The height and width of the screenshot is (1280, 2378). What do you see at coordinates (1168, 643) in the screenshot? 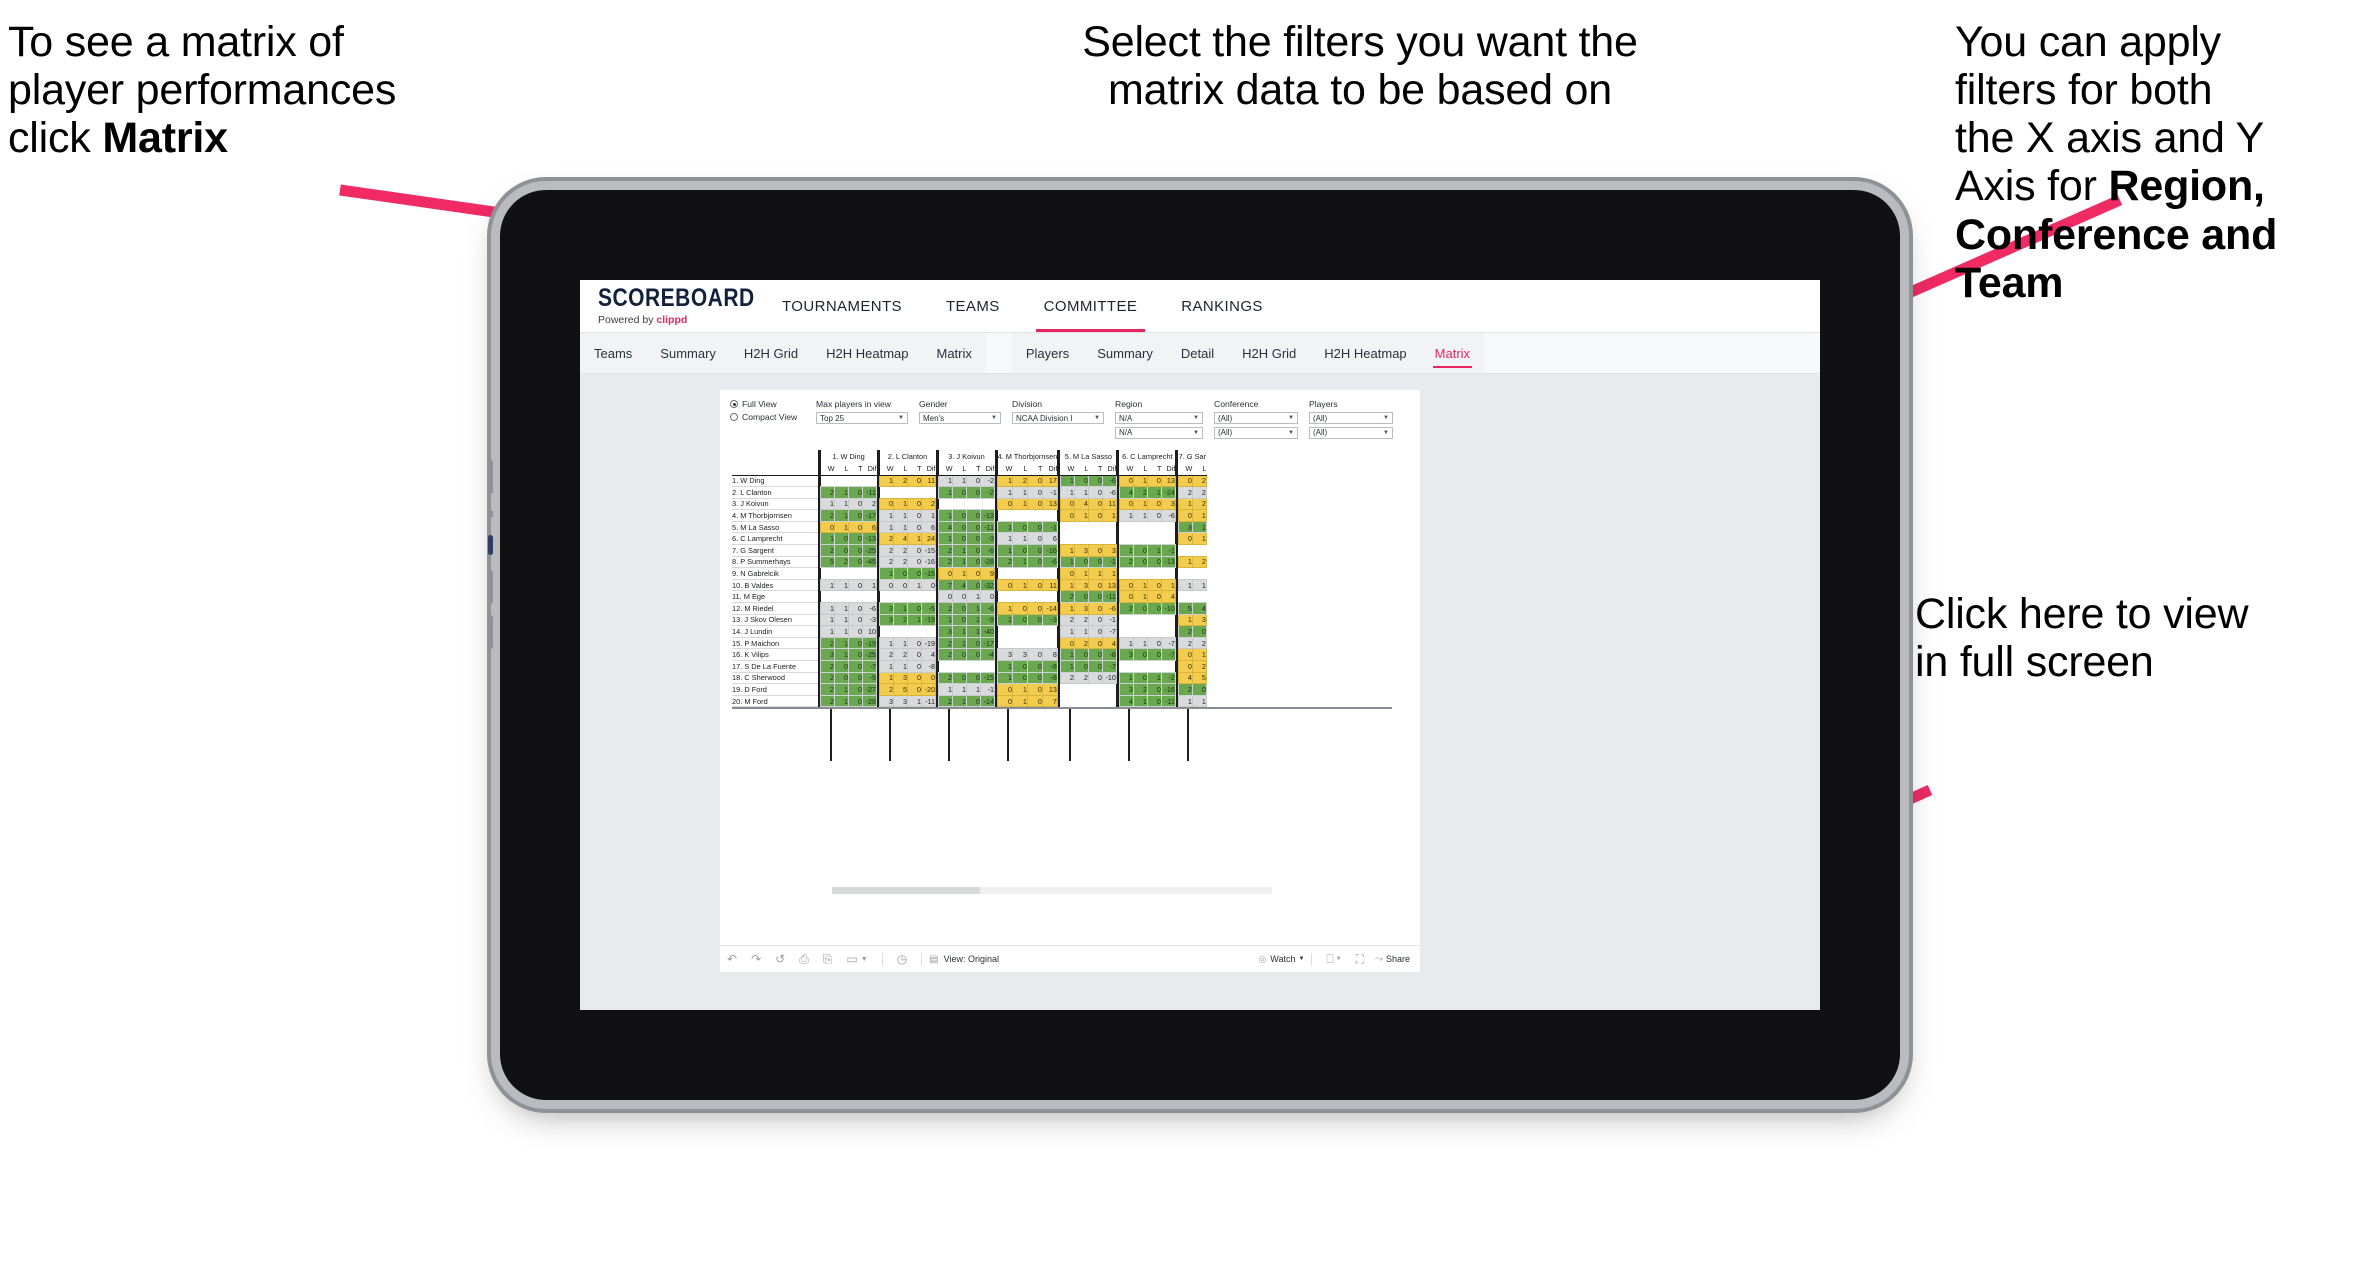
I see `matrix-cell: -7` at bounding box center [1168, 643].